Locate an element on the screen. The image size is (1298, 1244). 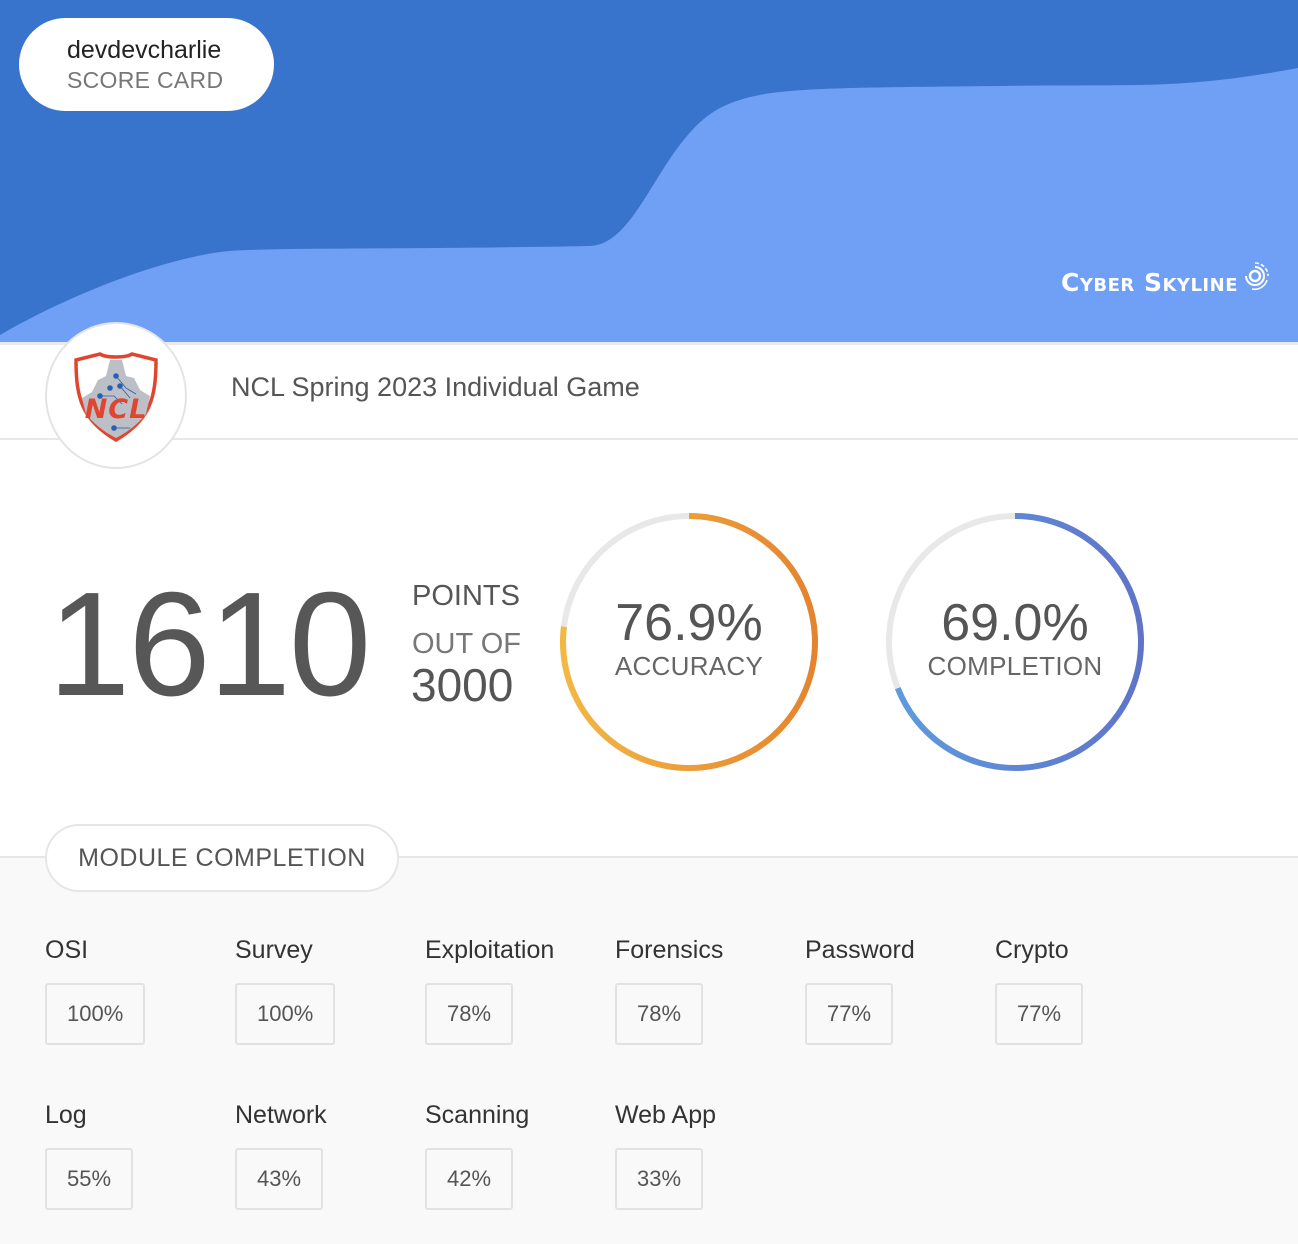
cyber-skyline-swirl-icon is located at coordinates (1255, 278).